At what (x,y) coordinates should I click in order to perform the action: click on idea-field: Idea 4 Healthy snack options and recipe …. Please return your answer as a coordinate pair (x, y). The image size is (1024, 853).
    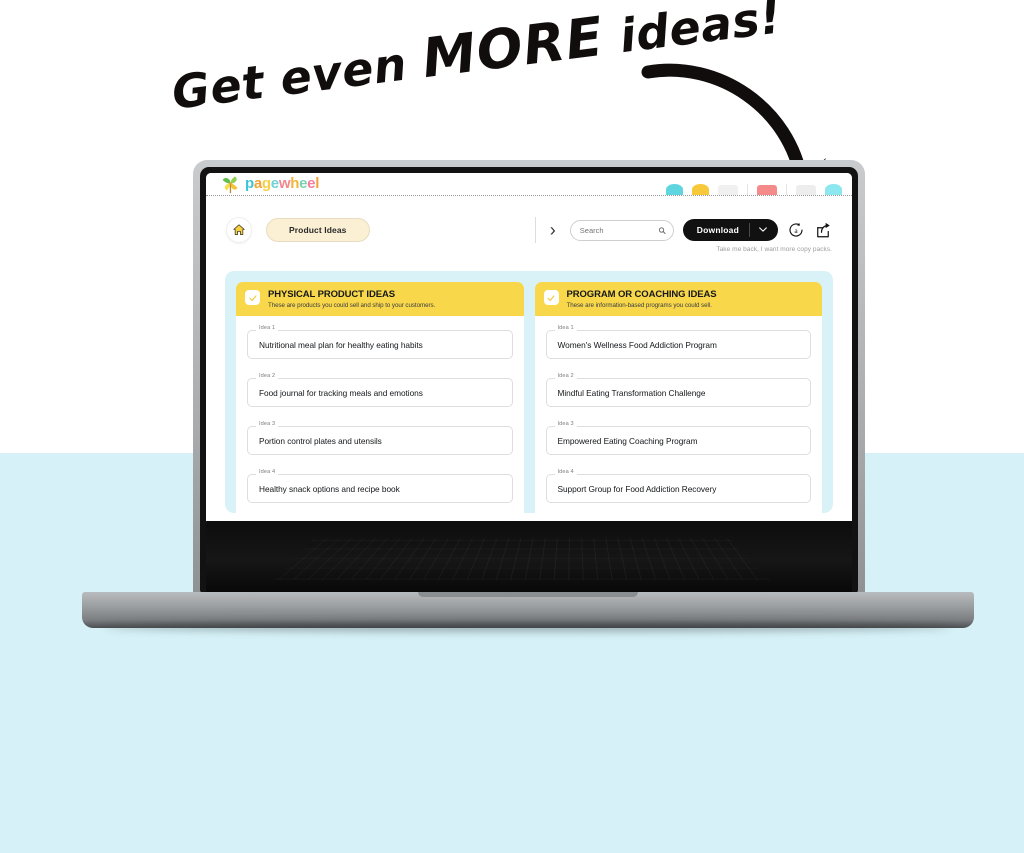
    Looking at the image, I should click on (380, 486).